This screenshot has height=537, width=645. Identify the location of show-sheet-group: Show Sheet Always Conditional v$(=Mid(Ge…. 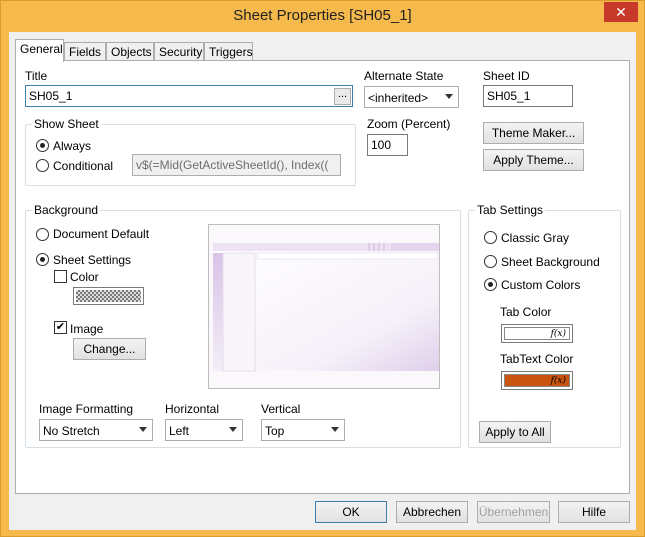
(190, 151).